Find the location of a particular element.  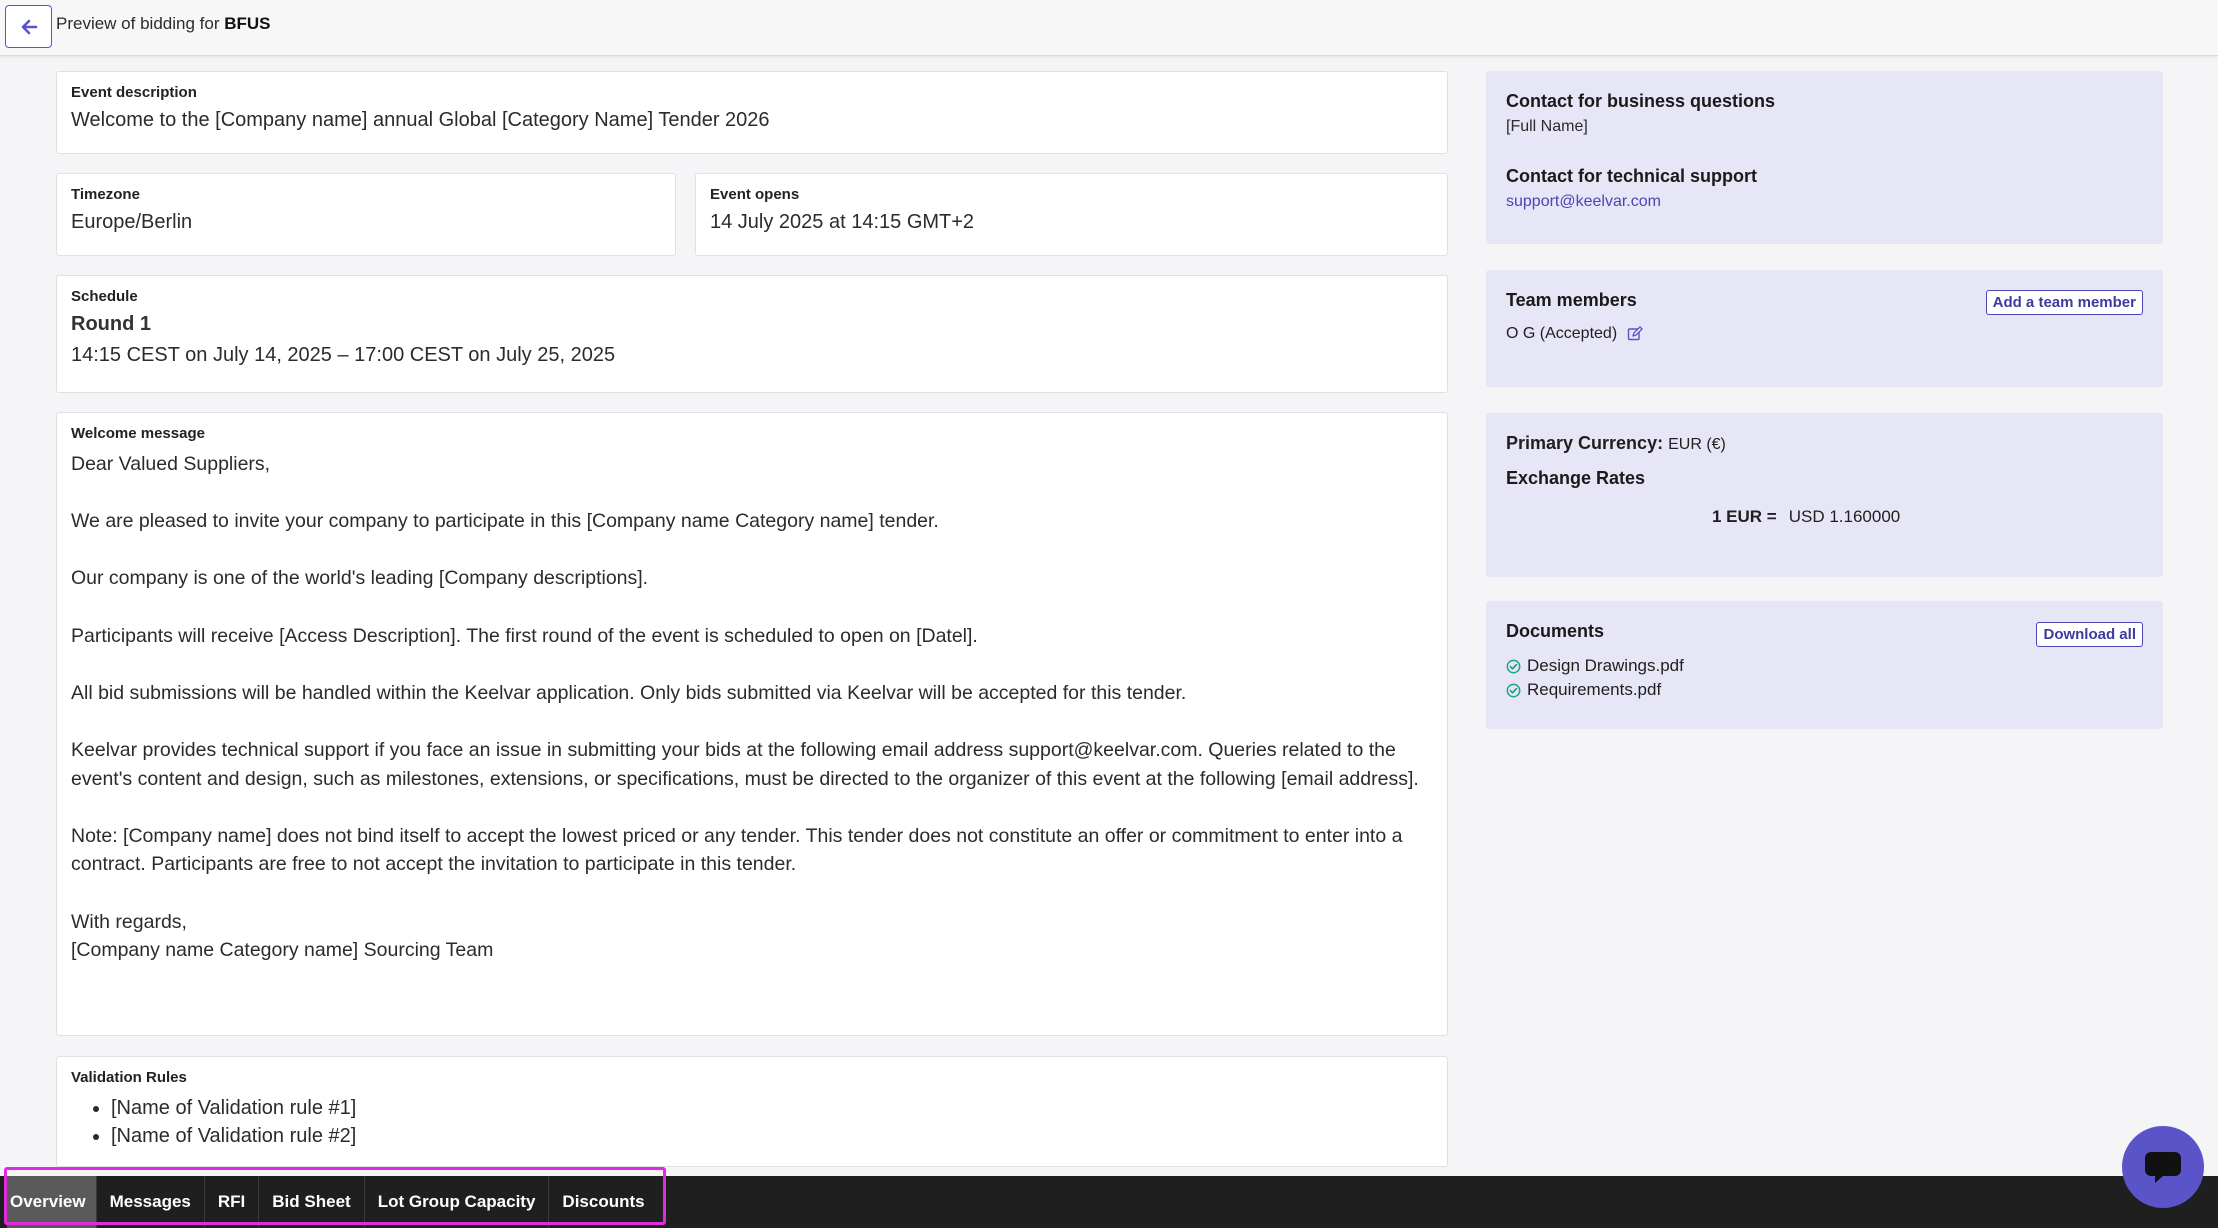

chat-bubble-icon is located at coordinates (2163, 1167).